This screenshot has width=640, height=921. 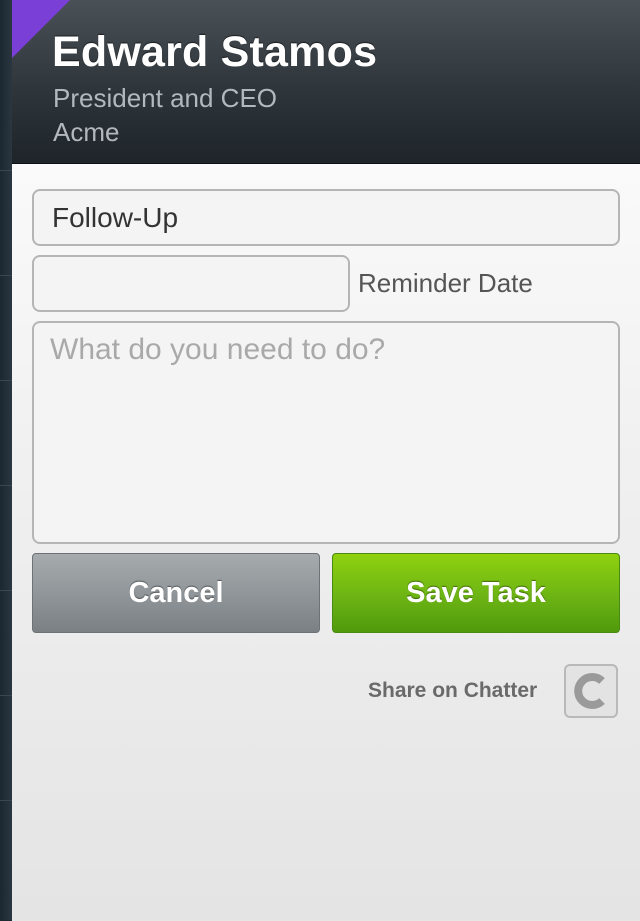 I want to click on contact-name: Edward Stamos, so click(x=215, y=52).